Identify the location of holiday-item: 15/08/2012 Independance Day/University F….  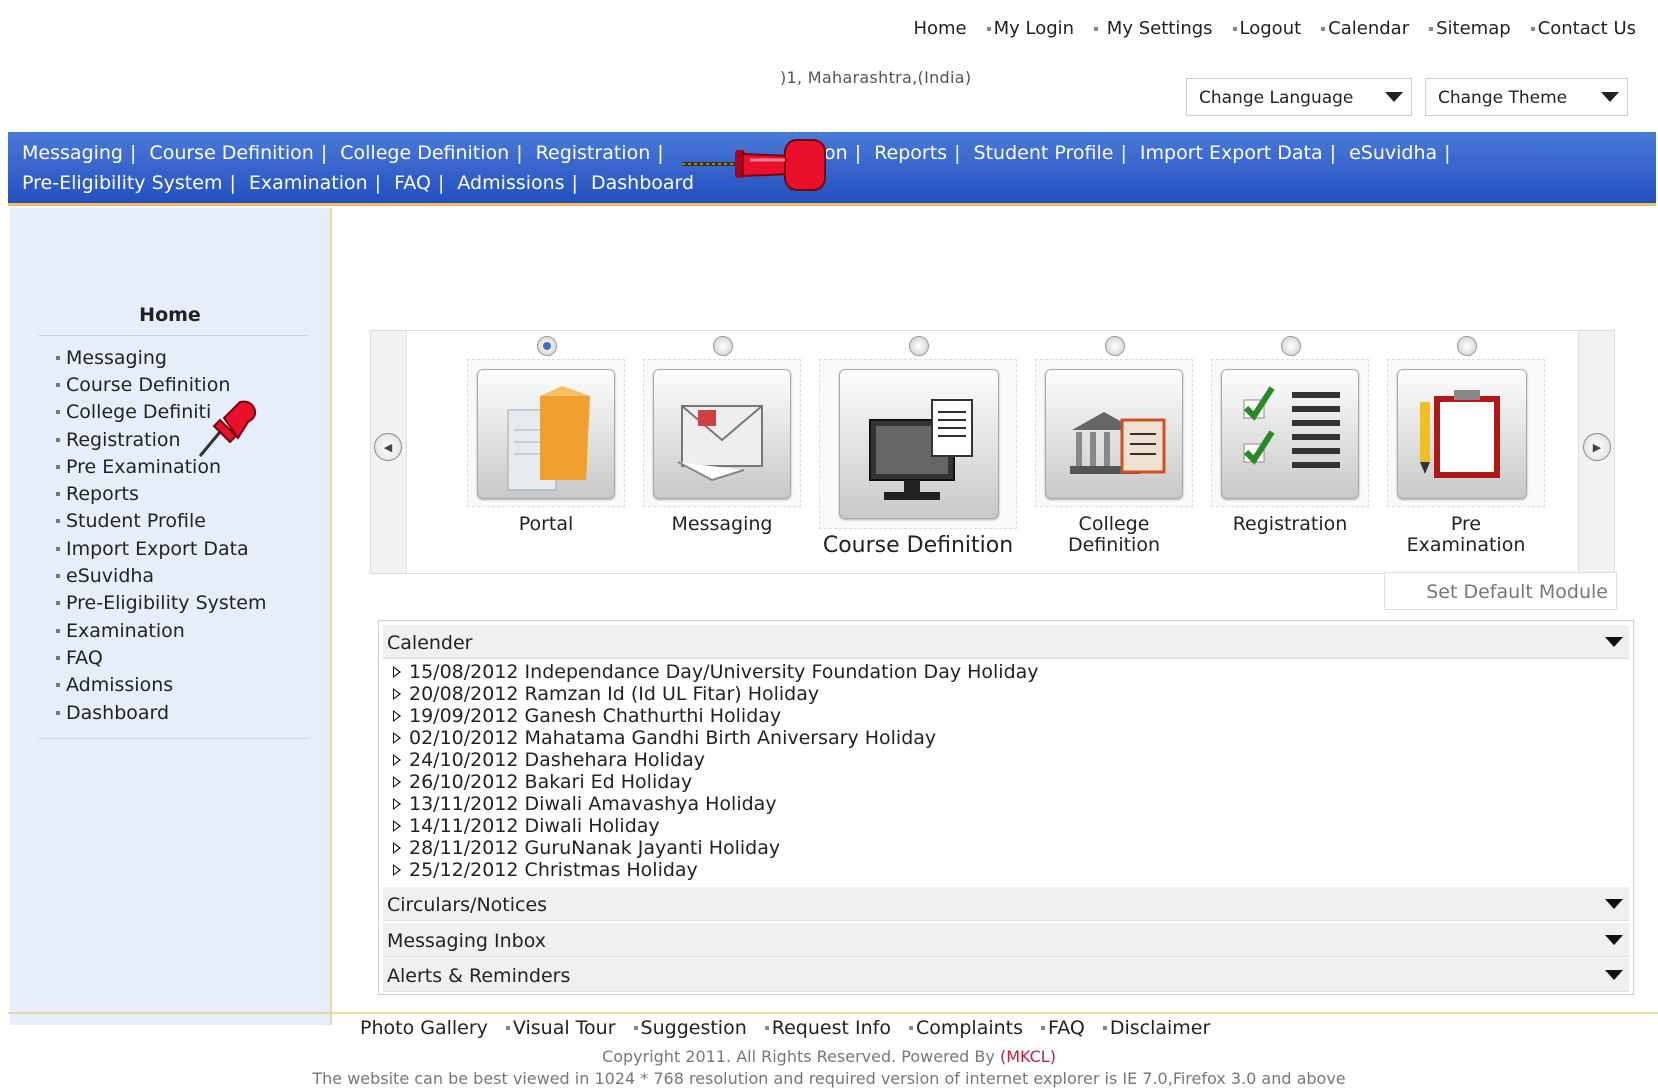
(714, 672).